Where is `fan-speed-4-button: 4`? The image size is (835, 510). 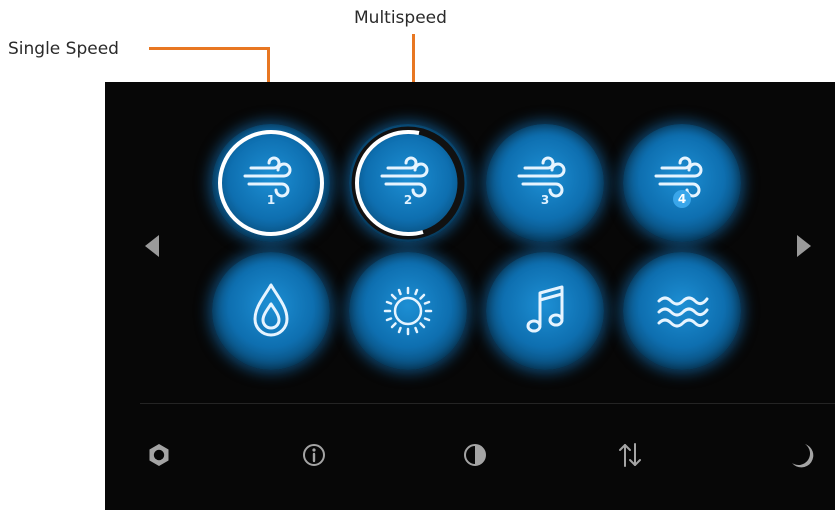
fan-speed-4-button: 4 is located at coordinates (682, 183).